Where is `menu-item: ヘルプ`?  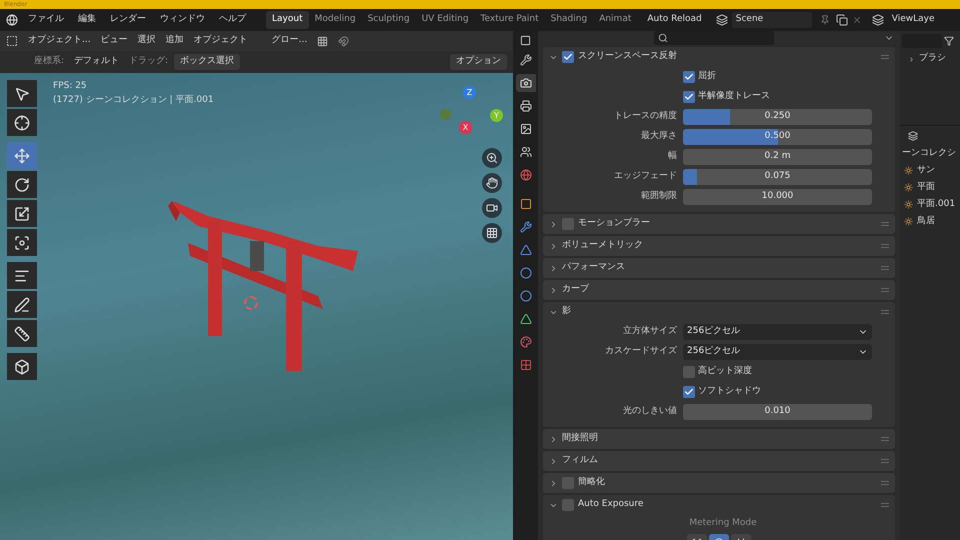 menu-item: ヘルプ is located at coordinates (232, 20).